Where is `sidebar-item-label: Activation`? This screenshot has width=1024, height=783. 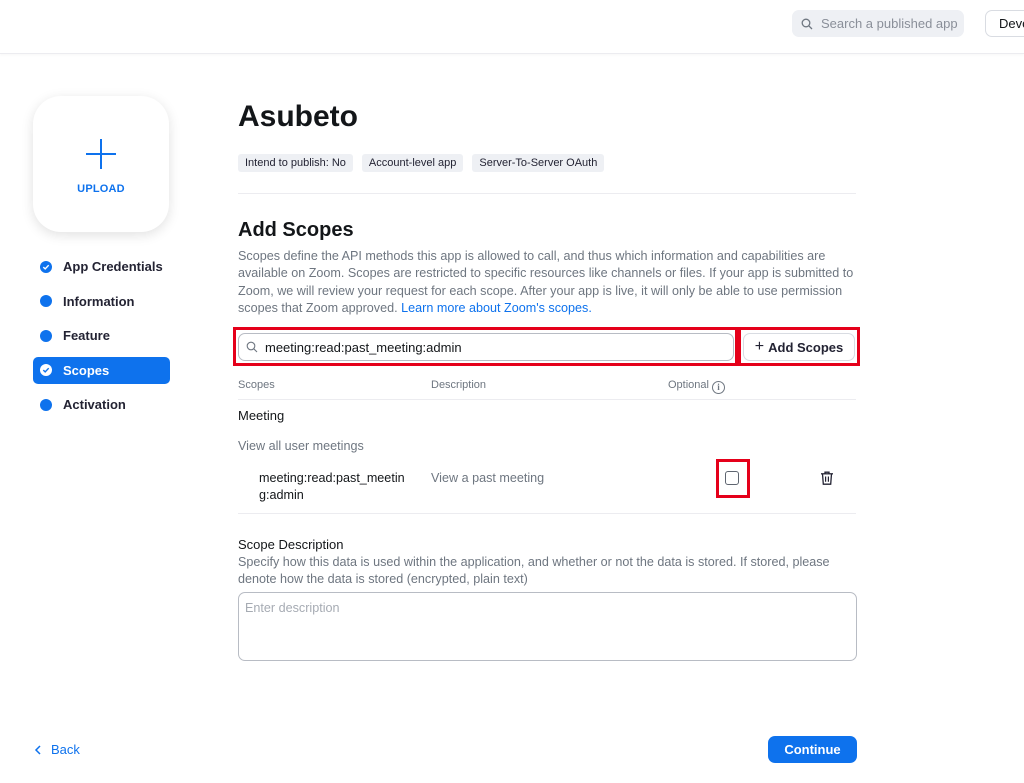 sidebar-item-label: Activation is located at coordinates (94, 404).